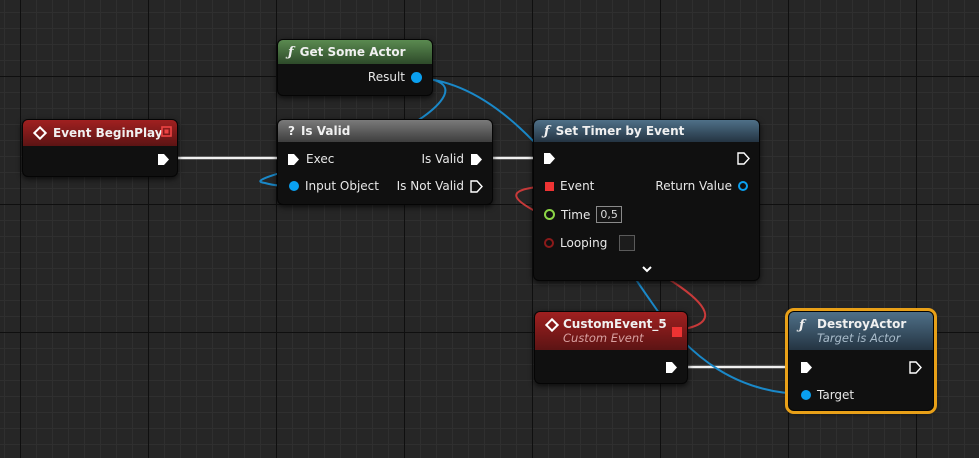 The image size is (979, 458). I want to click on input-object-pin: Input Object, so click(334, 186).